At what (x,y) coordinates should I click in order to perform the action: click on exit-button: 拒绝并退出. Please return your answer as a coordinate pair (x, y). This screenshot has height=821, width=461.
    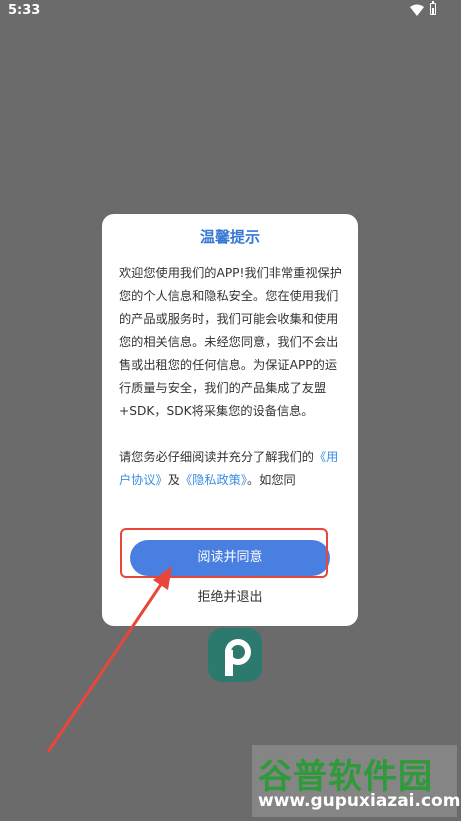
    Looking at the image, I should click on (230, 595).